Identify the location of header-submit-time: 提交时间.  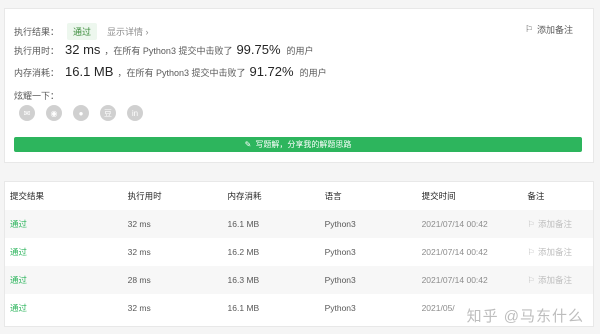
(438, 196).